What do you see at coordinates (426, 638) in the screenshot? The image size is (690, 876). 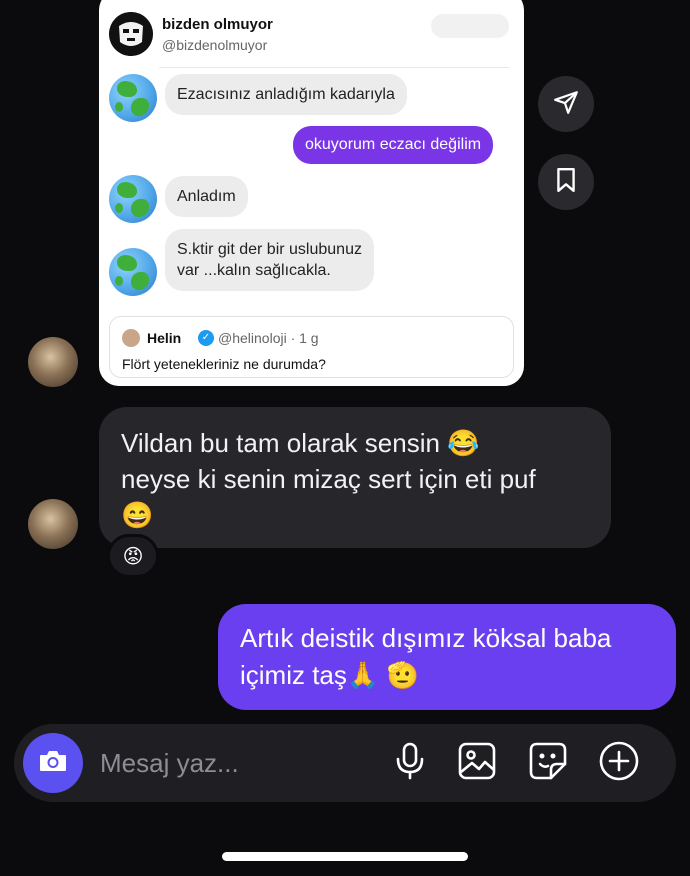 I see `message-line: Artık deistik dışımız köksal baba` at bounding box center [426, 638].